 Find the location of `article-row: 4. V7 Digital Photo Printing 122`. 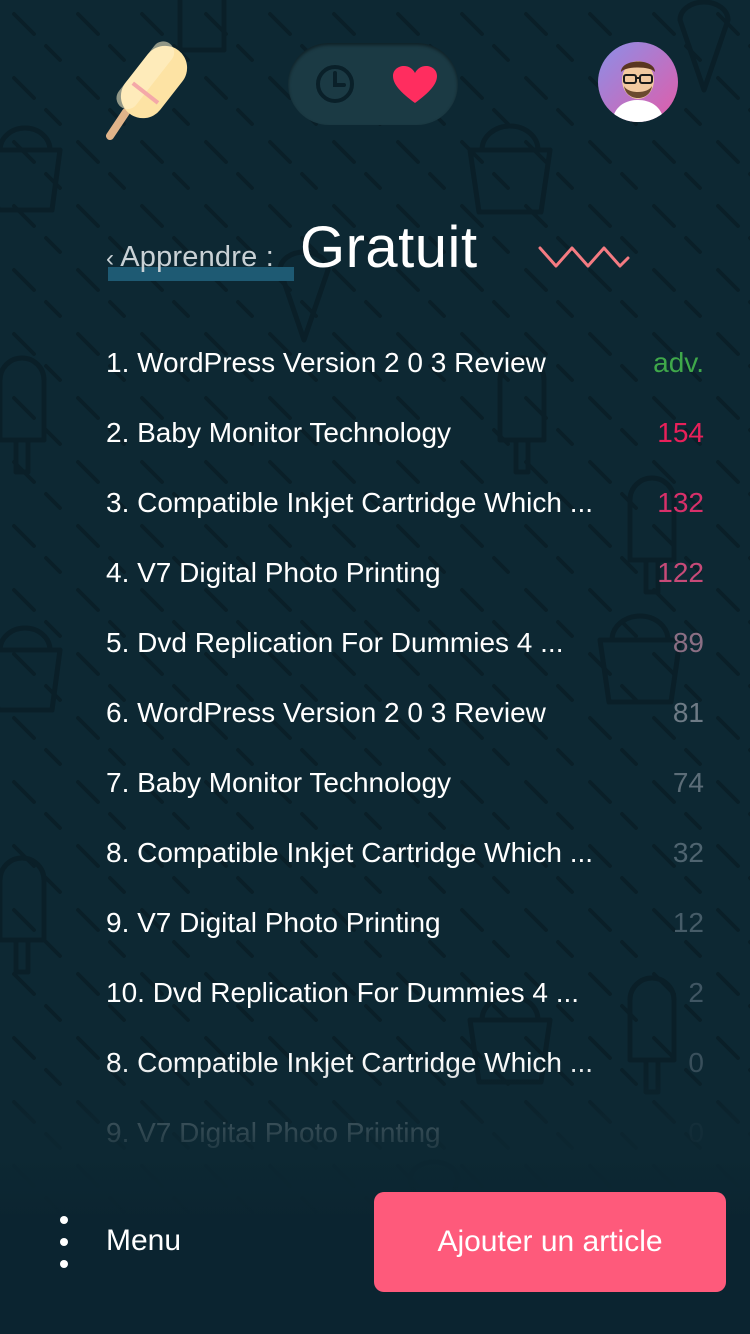

article-row: 4. V7 Digital Photo Printing 122 is located at coordinates (412, 573).